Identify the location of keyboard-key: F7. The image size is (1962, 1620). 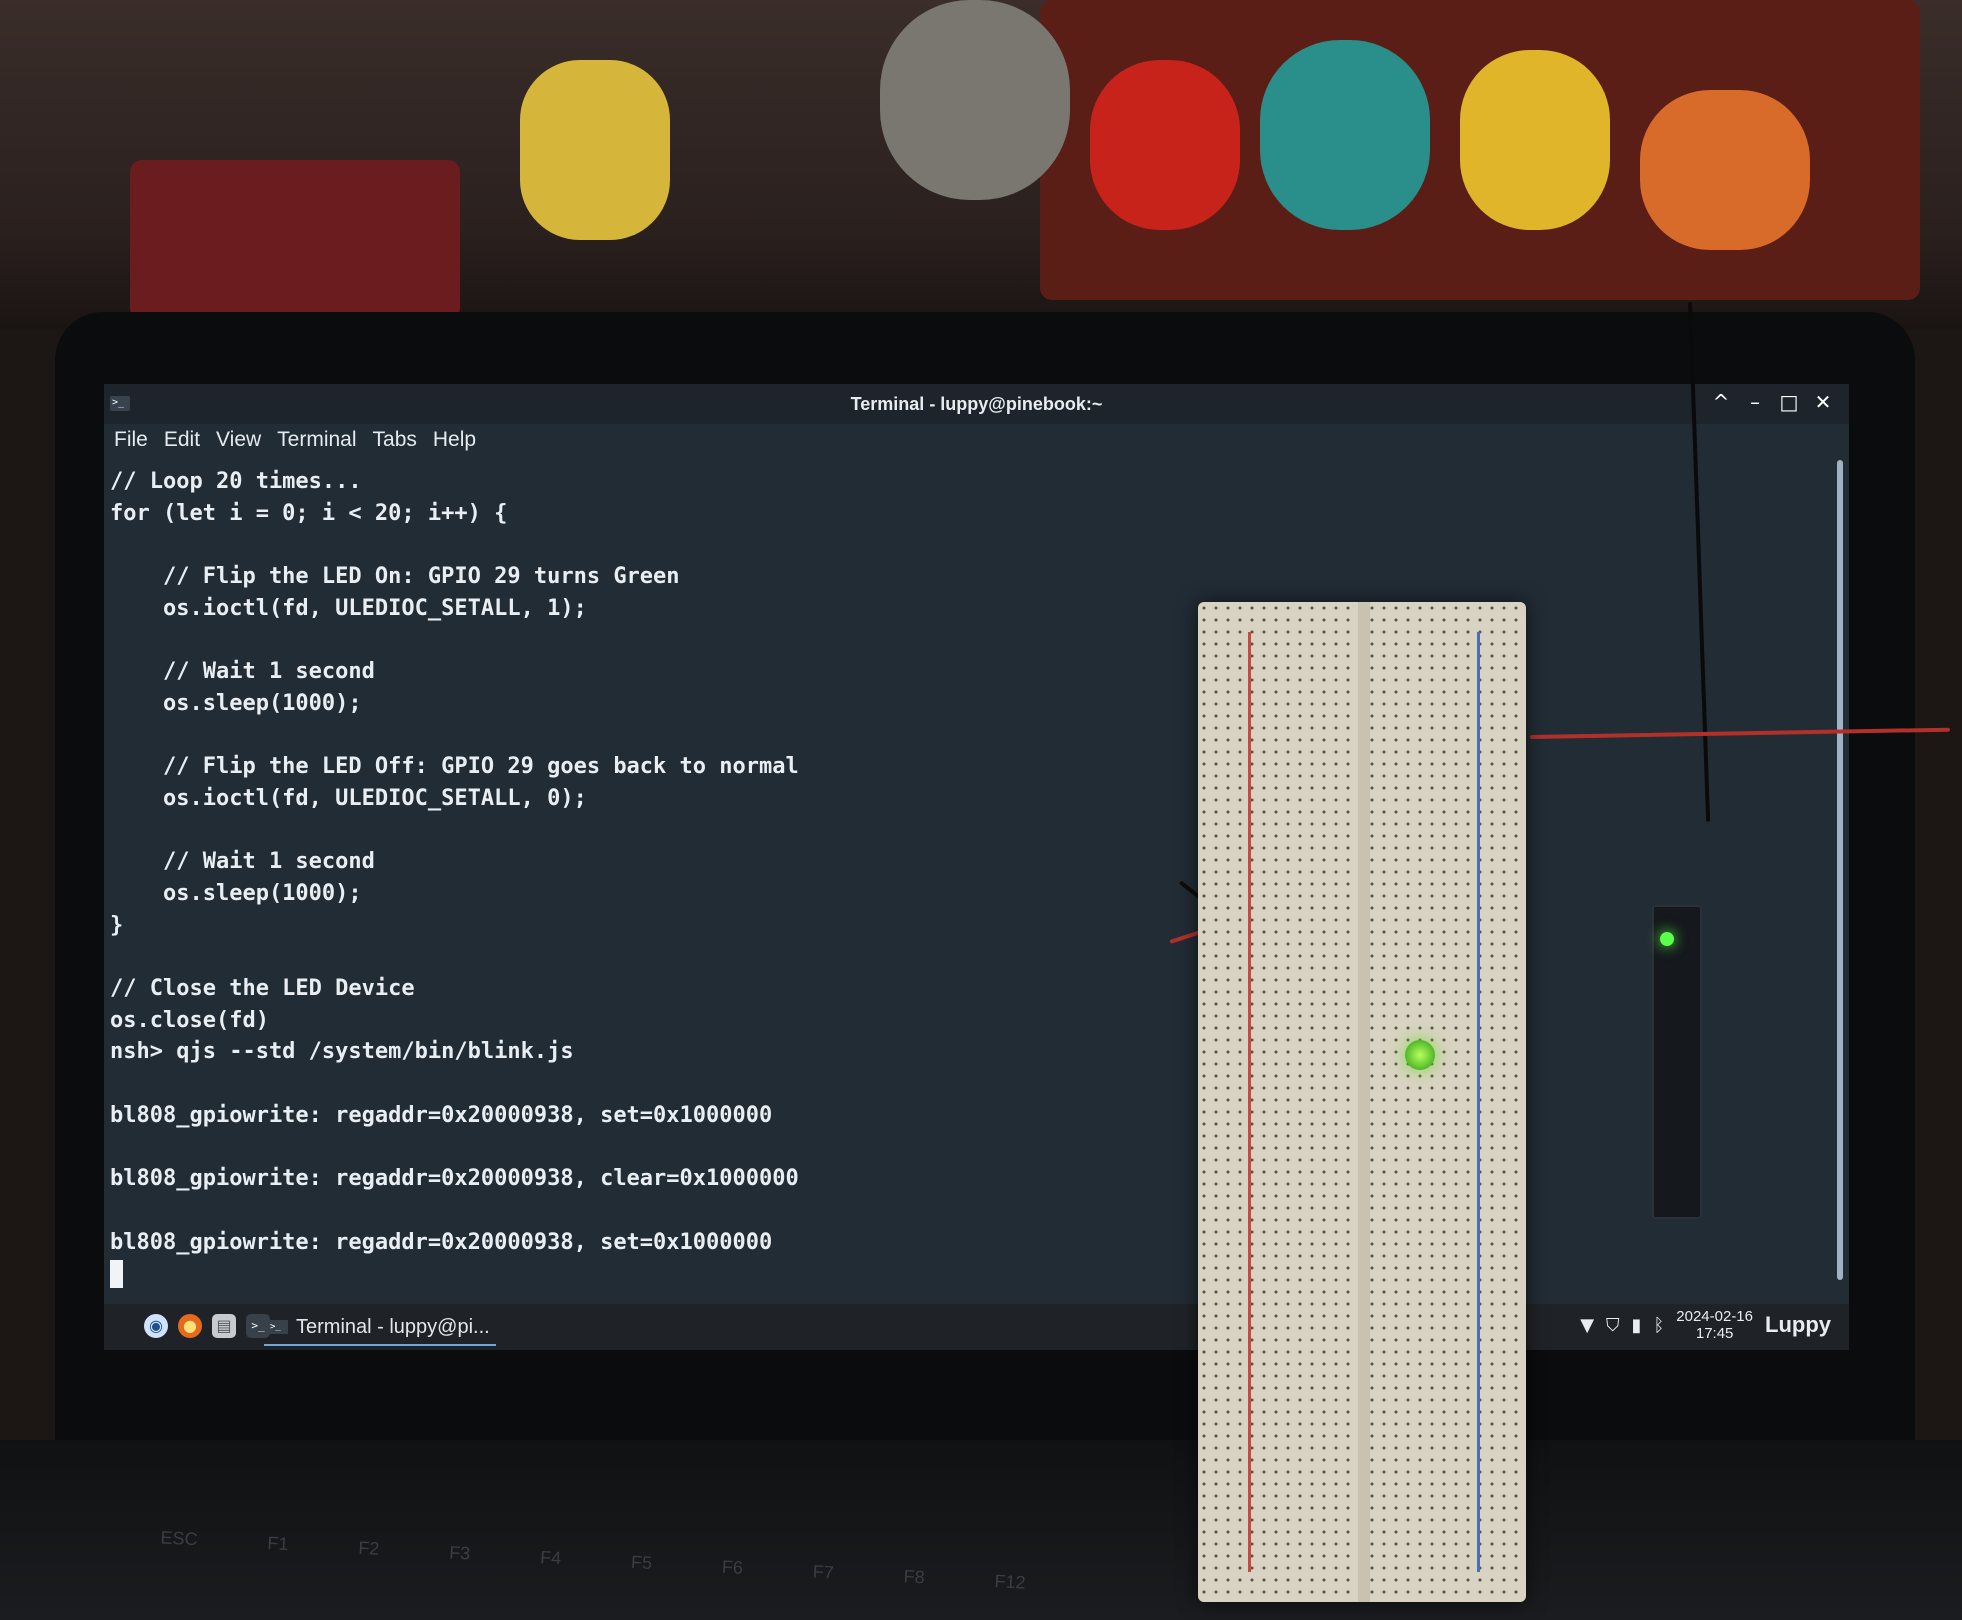
(823, 1572).